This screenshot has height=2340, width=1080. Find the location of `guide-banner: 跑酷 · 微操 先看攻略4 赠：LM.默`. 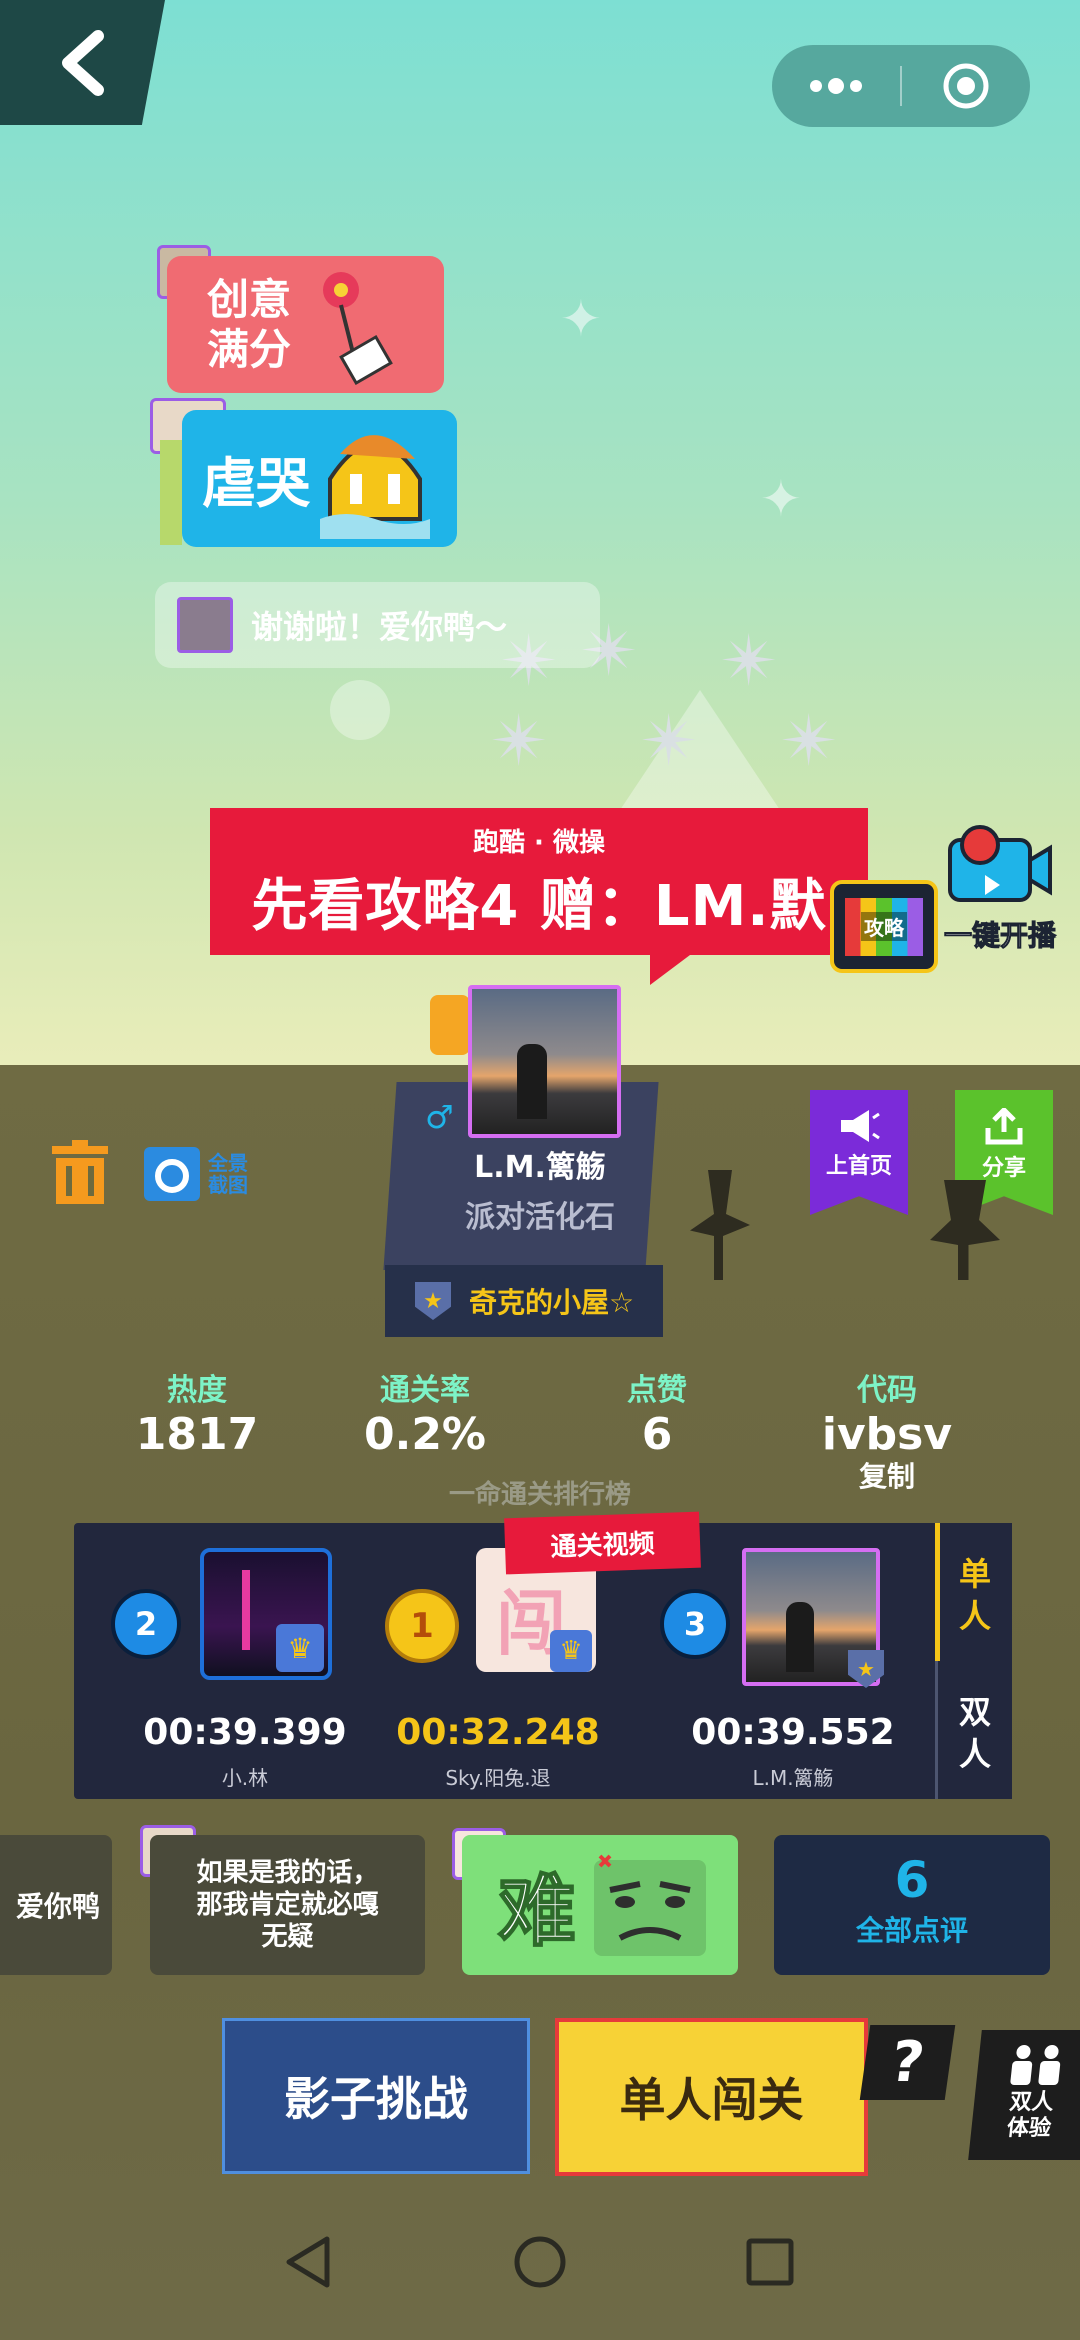

guide-banner: 跑酷 · 微操 先看攻略4 赠：LM.默 is located at coordinates (539, 881).